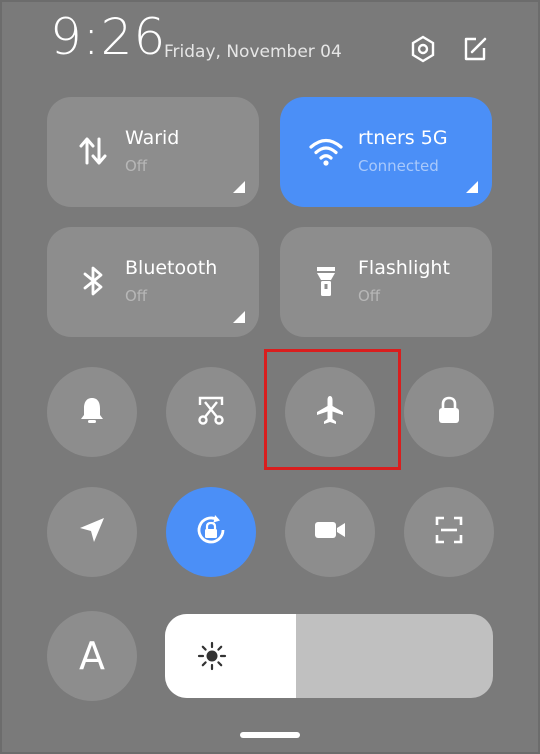  I want to click on scan-frame-icon, so click(449, 532).